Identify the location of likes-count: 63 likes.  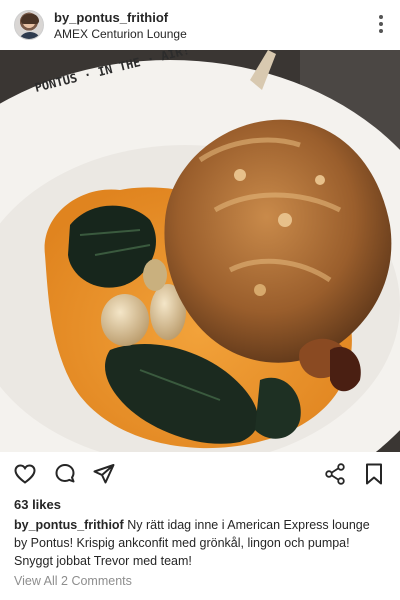
(37, 504).